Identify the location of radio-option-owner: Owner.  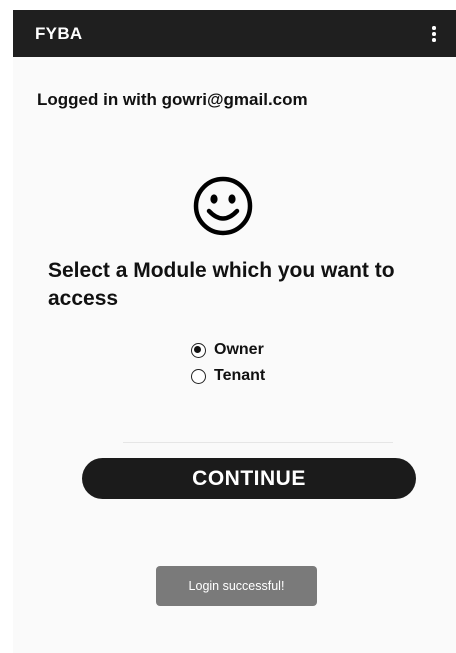
(228, 350).